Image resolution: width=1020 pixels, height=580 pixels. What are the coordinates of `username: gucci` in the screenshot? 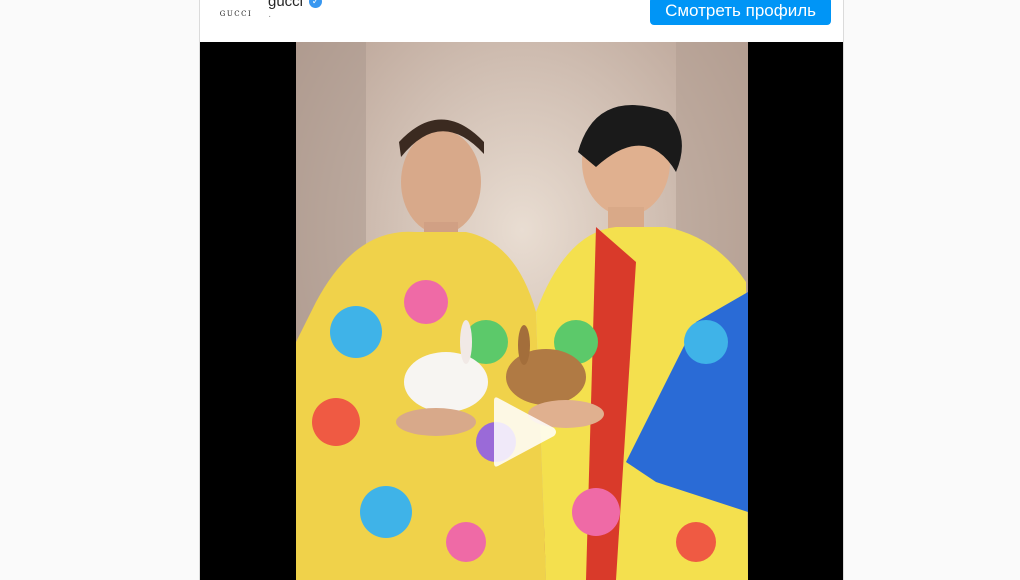 It's located at (285, 5).